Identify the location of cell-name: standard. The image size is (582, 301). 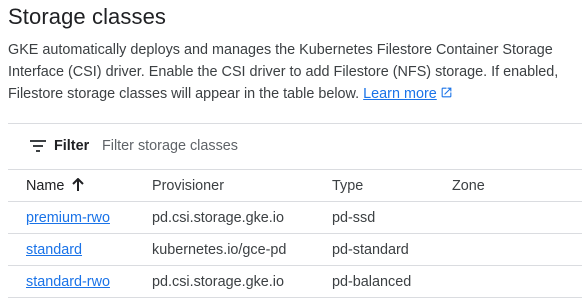
(80, 249).